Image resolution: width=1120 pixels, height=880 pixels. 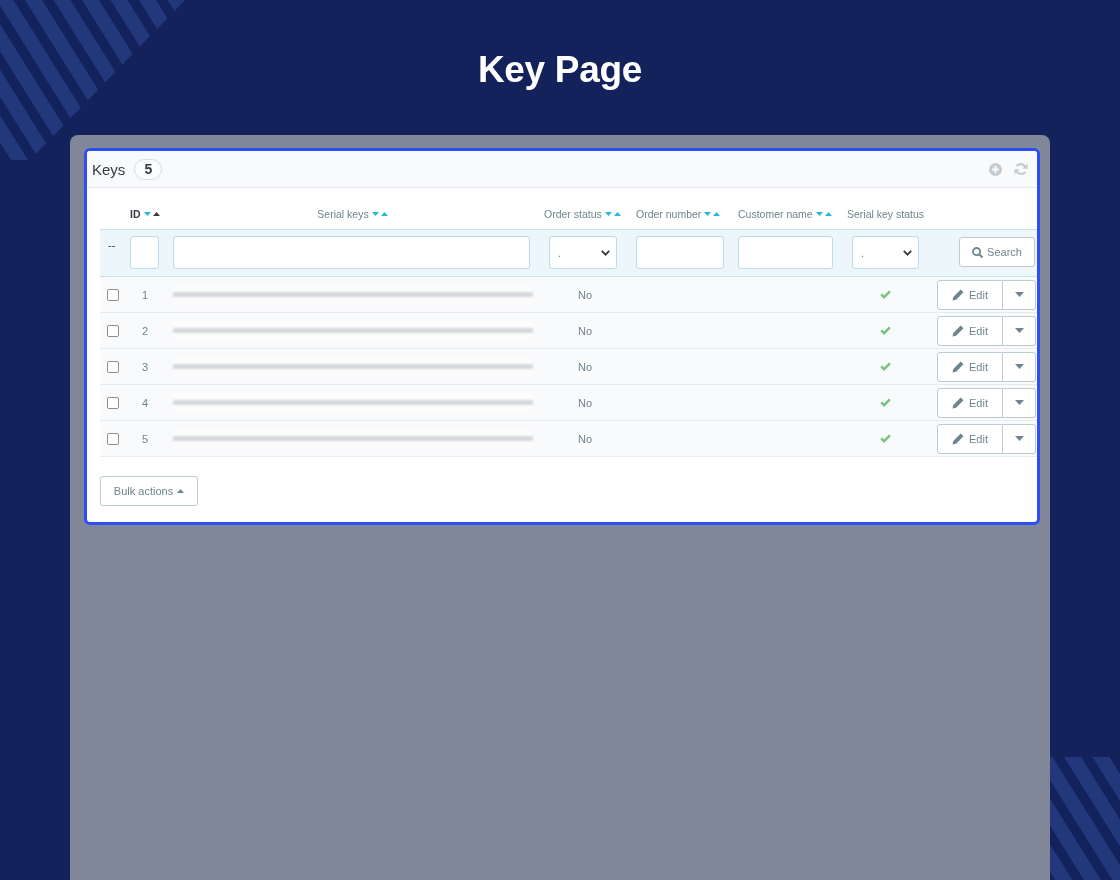 I want to click on page-title: Key Page, so click(x=560, y=70).